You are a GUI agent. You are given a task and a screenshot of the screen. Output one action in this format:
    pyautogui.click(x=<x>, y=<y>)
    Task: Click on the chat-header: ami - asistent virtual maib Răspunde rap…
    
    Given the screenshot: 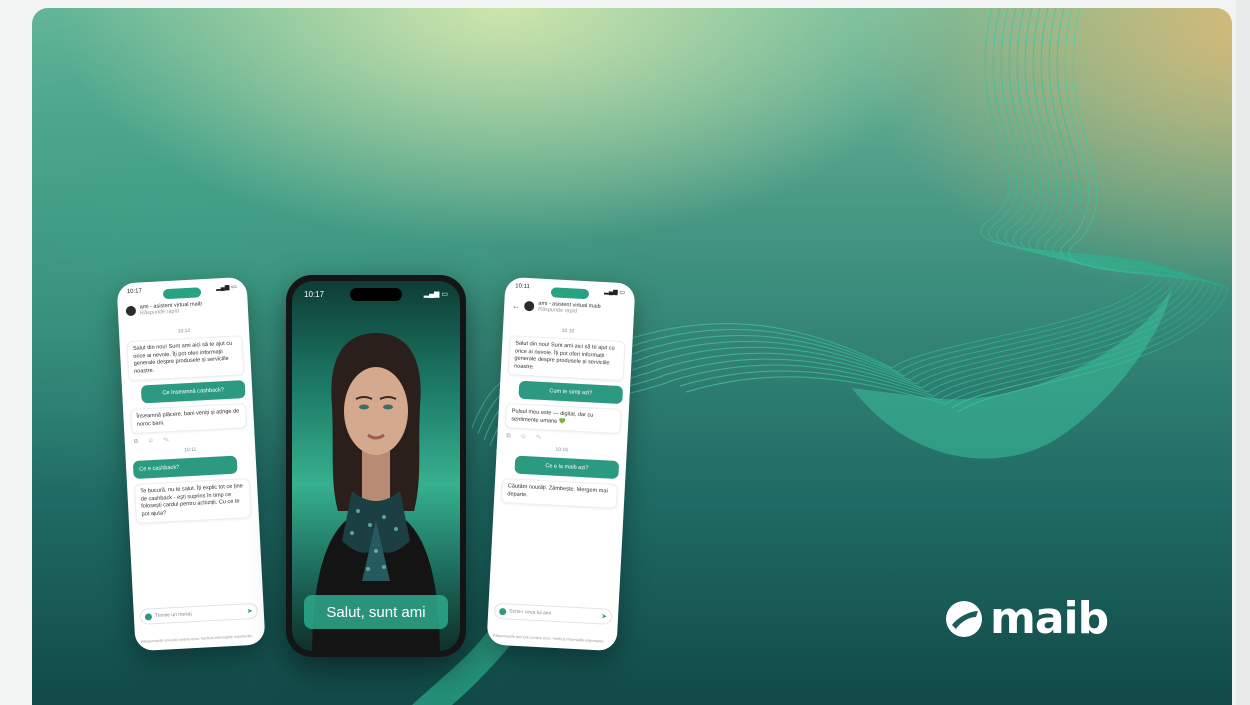 What is the action you would take?
    pyautogui.click(x=182, y=308)
    